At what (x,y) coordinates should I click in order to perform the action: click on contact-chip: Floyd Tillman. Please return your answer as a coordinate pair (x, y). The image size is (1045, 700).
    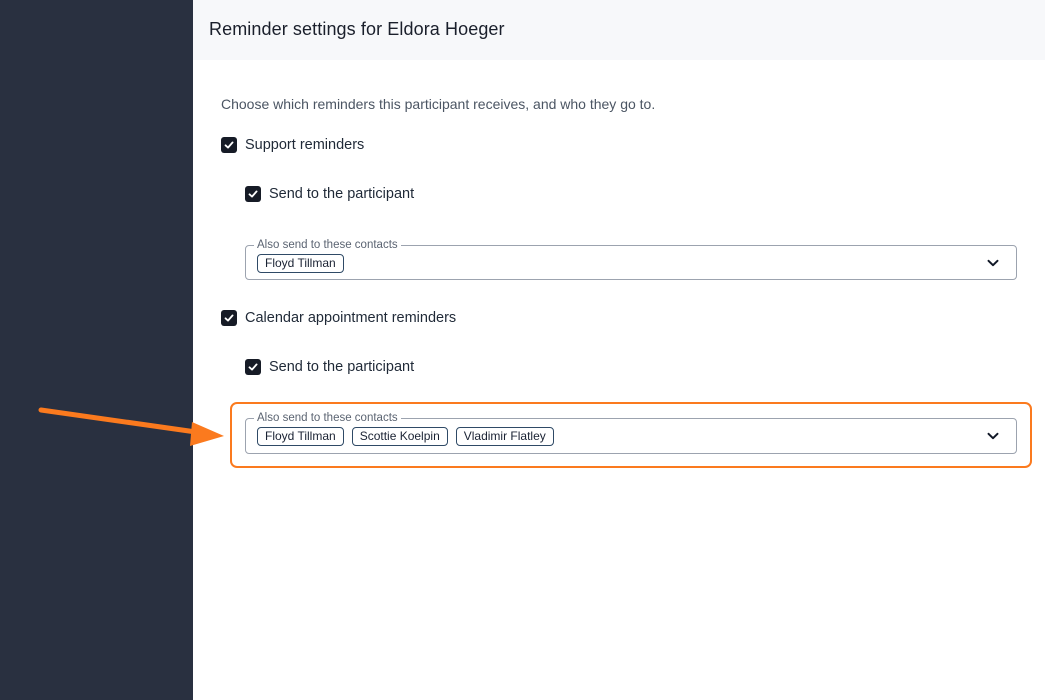
    Looking at the image, I should click on (300, 263).